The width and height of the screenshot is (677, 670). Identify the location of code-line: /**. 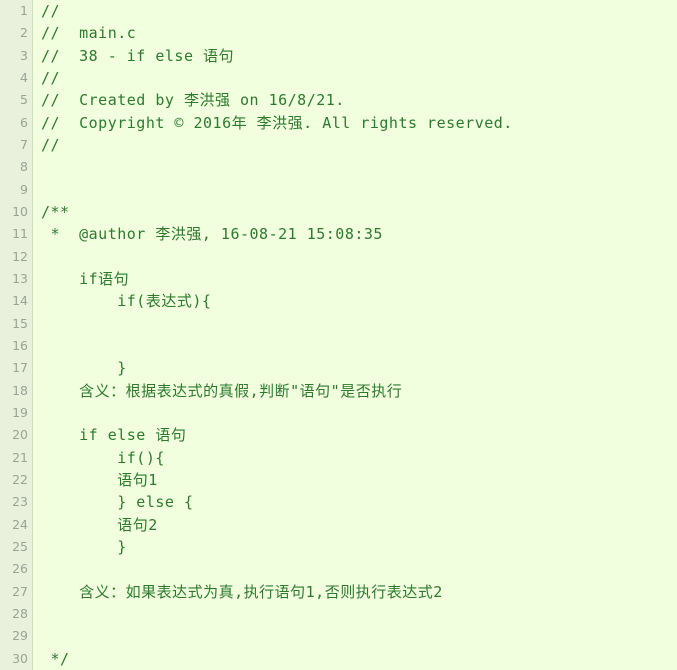
(359, 212).